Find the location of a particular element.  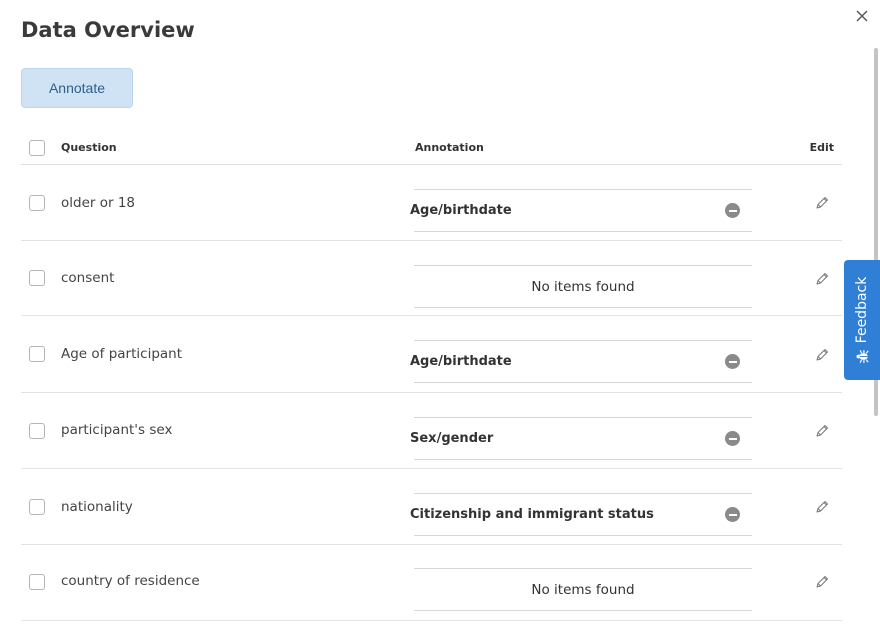

annotation-cell: Citizenship and immigrant status is located at coordinates (581, 514).